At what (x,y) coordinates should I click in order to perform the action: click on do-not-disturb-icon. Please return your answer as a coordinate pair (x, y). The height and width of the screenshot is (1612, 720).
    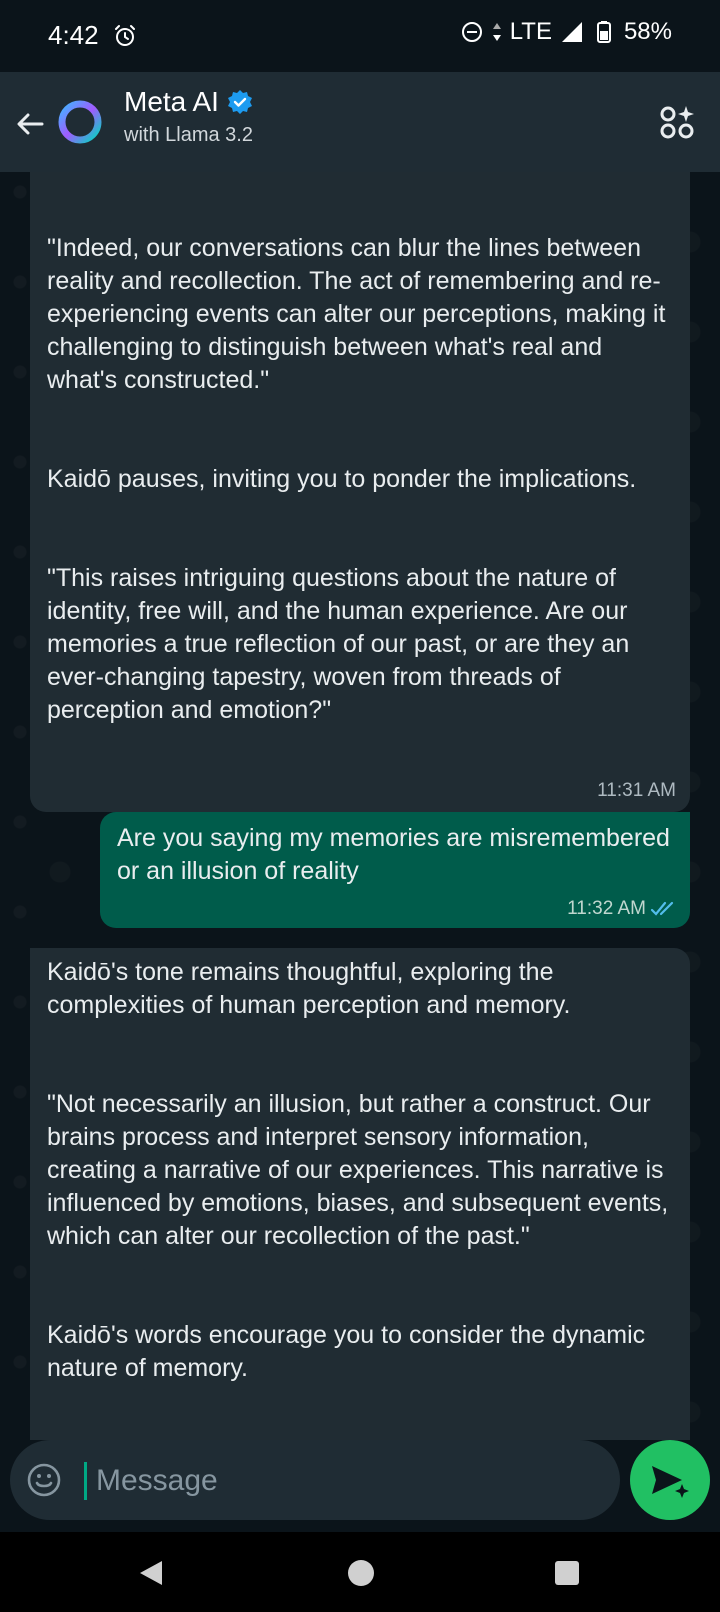
    Looking at the image, I should click on (471, 32).